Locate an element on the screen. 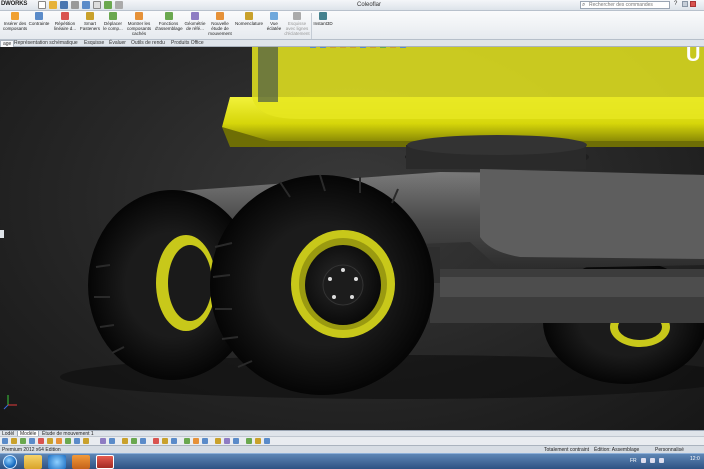  edit-appearance-icon is located at coordinates (383, 47).